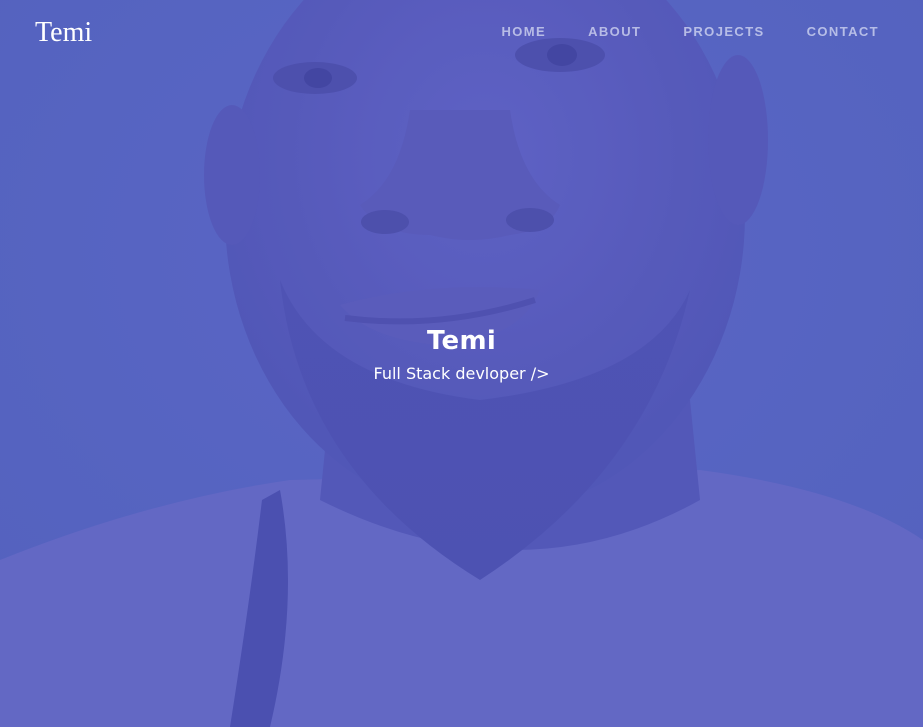  I want to click on hero-text: Temi Full Stack devloper />, so click(461, 354).